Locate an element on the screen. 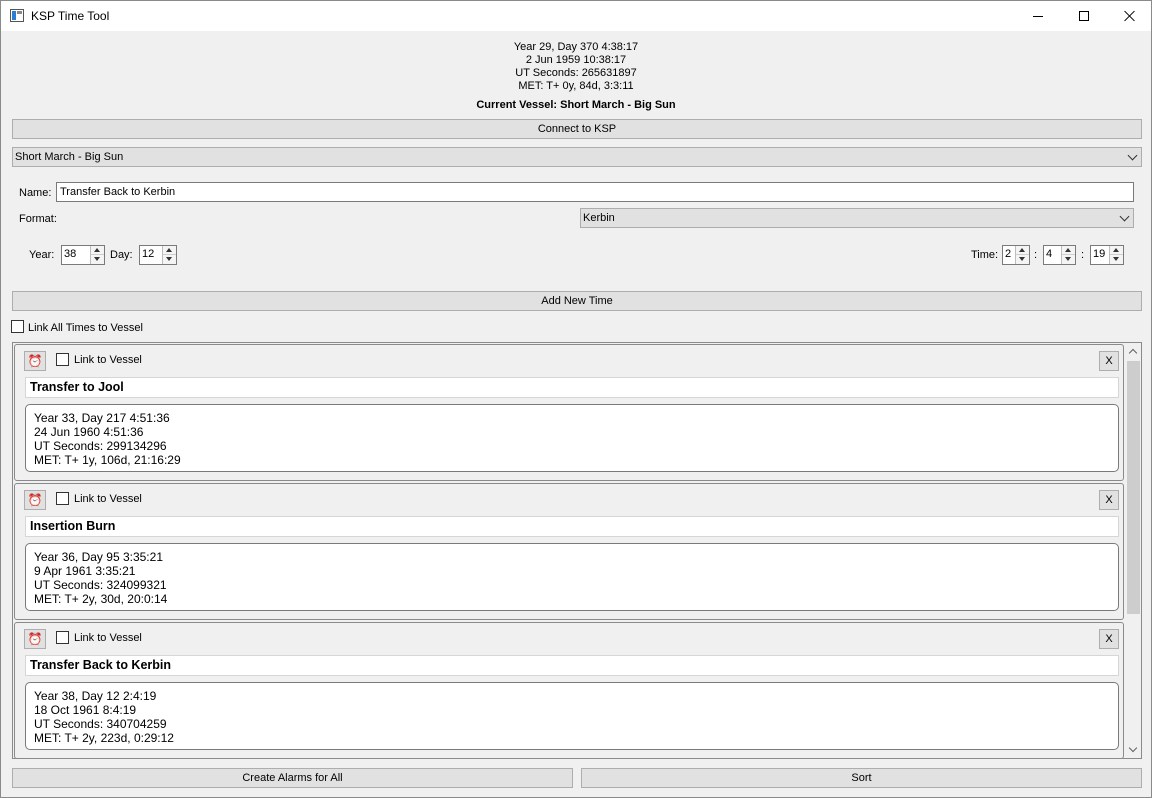 The image size is (1152, 798). year-spinbox: 38 is located at coordinates (83, 255).